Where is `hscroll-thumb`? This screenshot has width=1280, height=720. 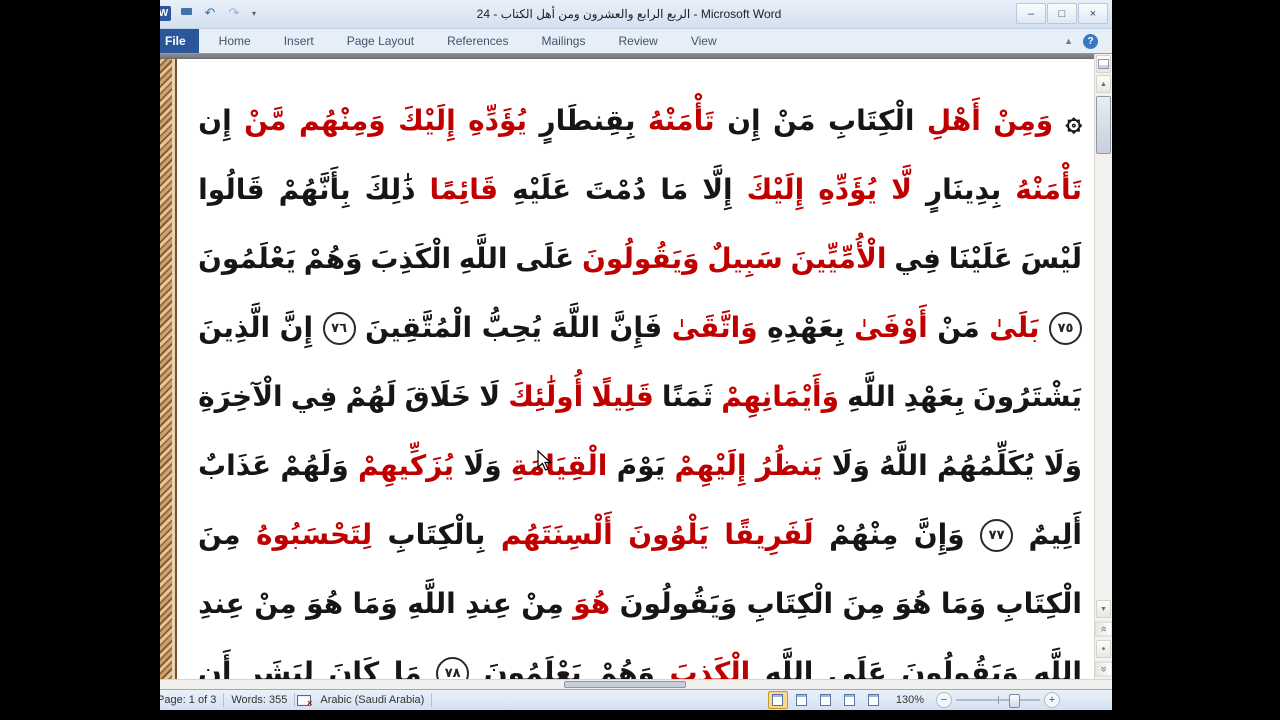
hscroll-thumb is located at coordinates (624, 684).